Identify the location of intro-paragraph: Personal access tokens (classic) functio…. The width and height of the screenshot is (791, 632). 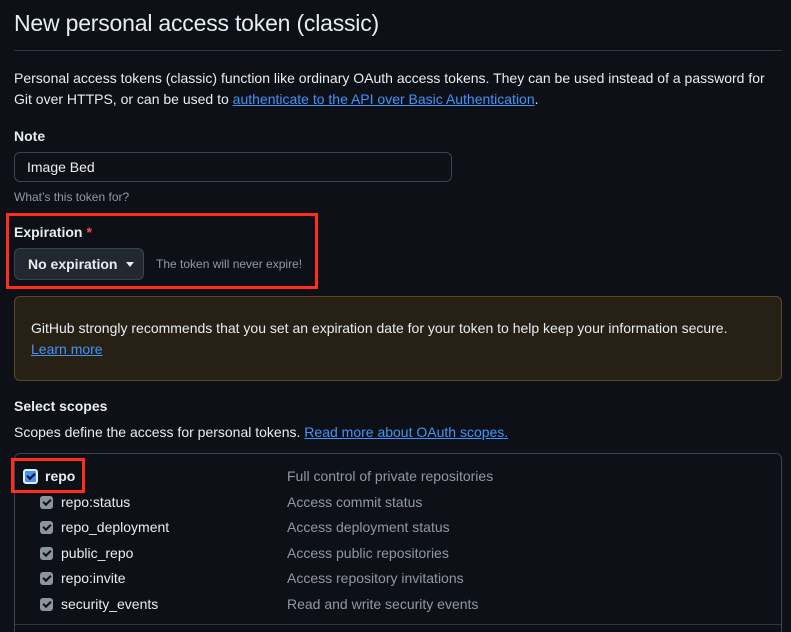
(399, 89).